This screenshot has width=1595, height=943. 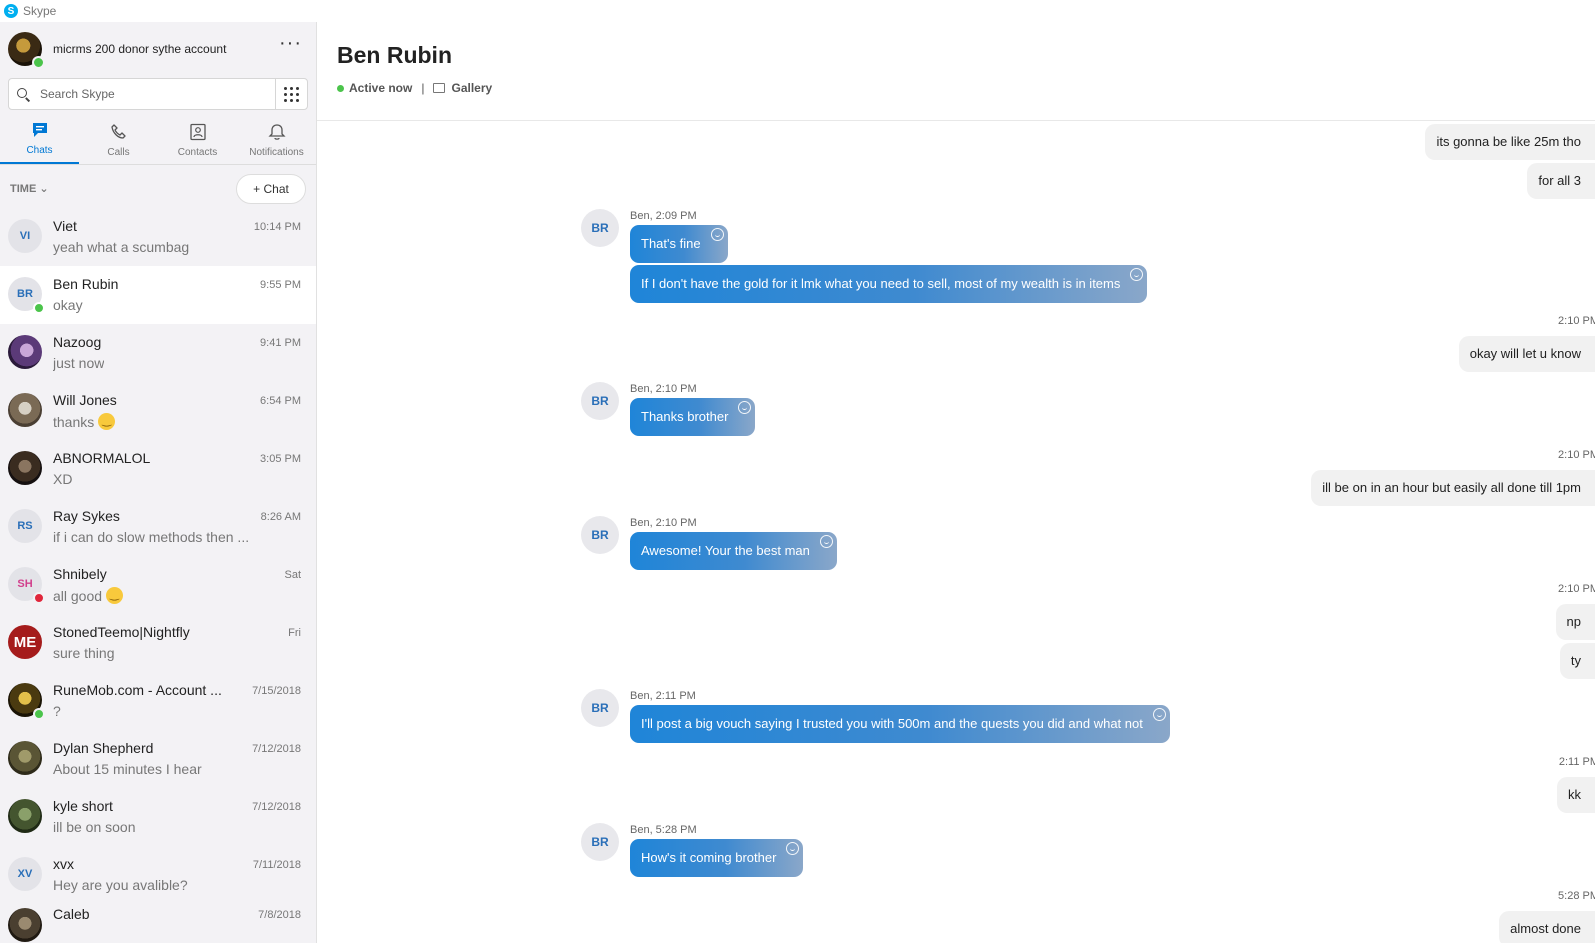 What do you see at coordinates (685, 416) in the screenshot?
I see `message-text: Thanks brother` at bounding box center [685, 416].